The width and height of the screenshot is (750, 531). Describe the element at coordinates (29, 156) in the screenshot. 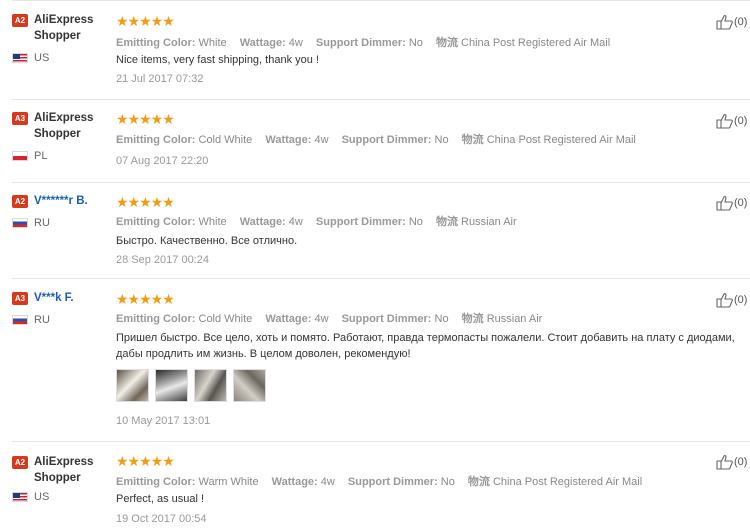

I see `reviewer-country: PL` at that location.